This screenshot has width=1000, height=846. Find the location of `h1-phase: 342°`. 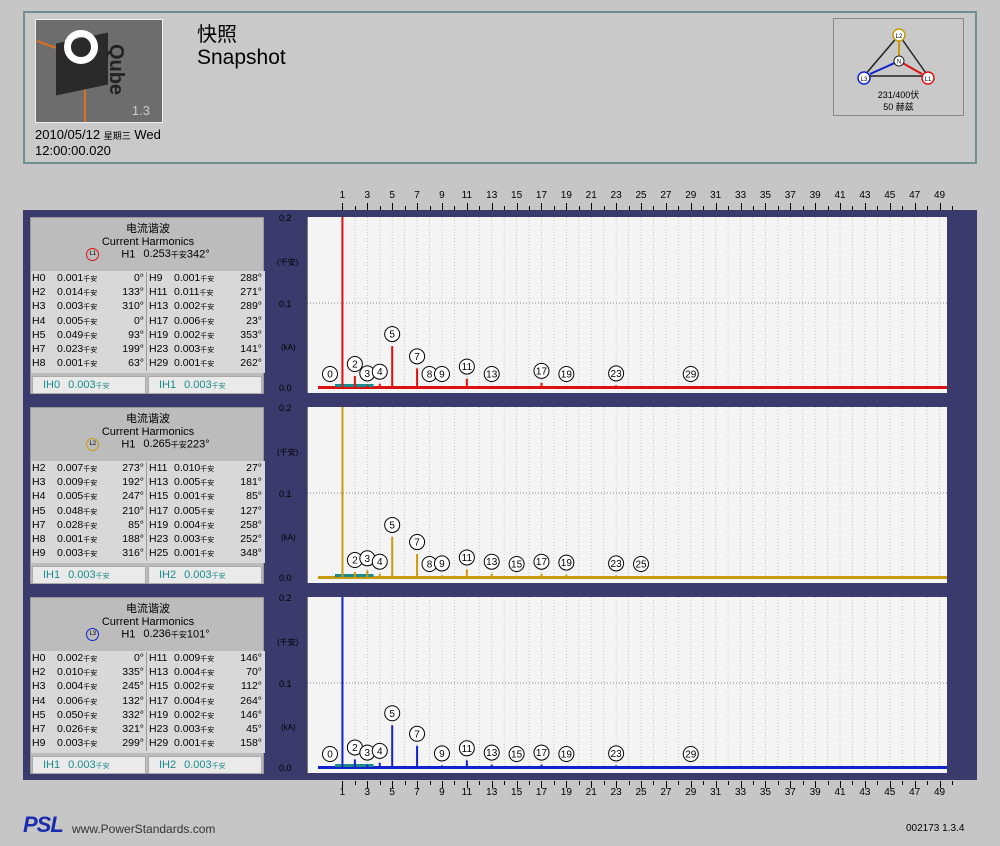

h1-phase: 342° is located at coordinates (198, 254).